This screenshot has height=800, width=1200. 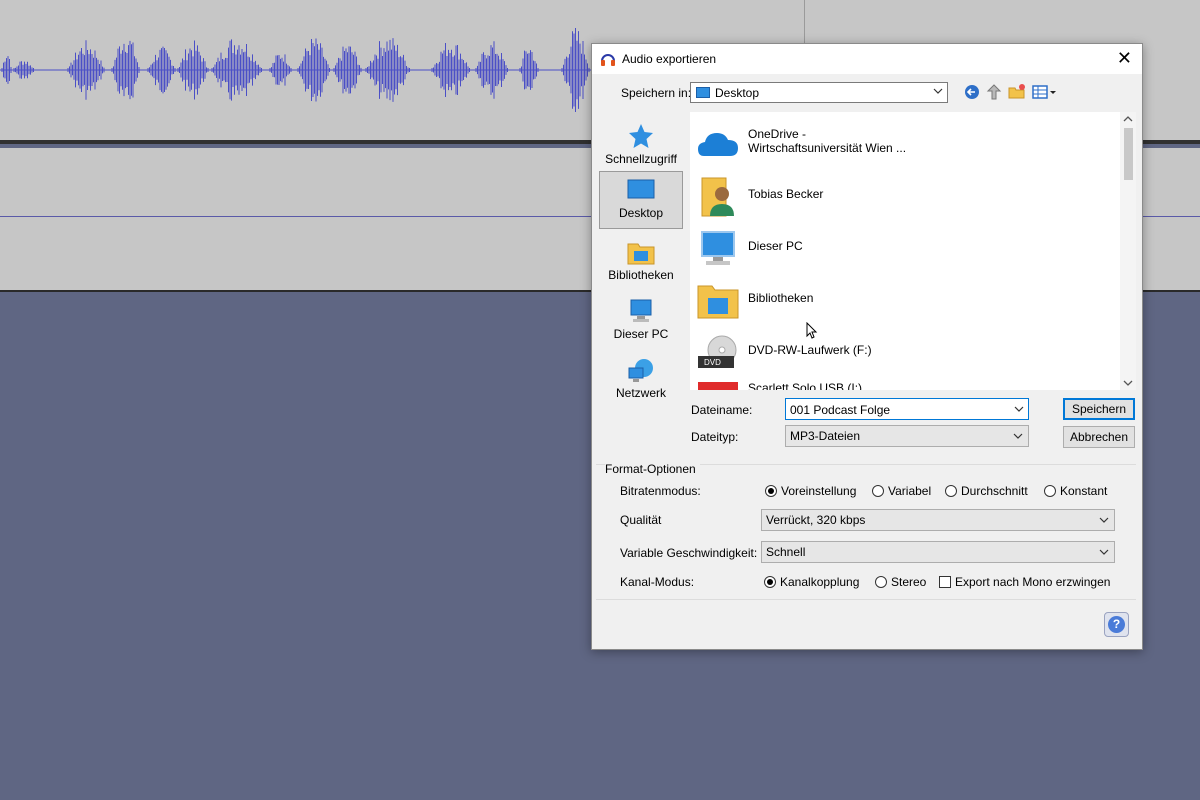 I want to click on place-this-pc: Dieser PC, so click(x=641, y=321).